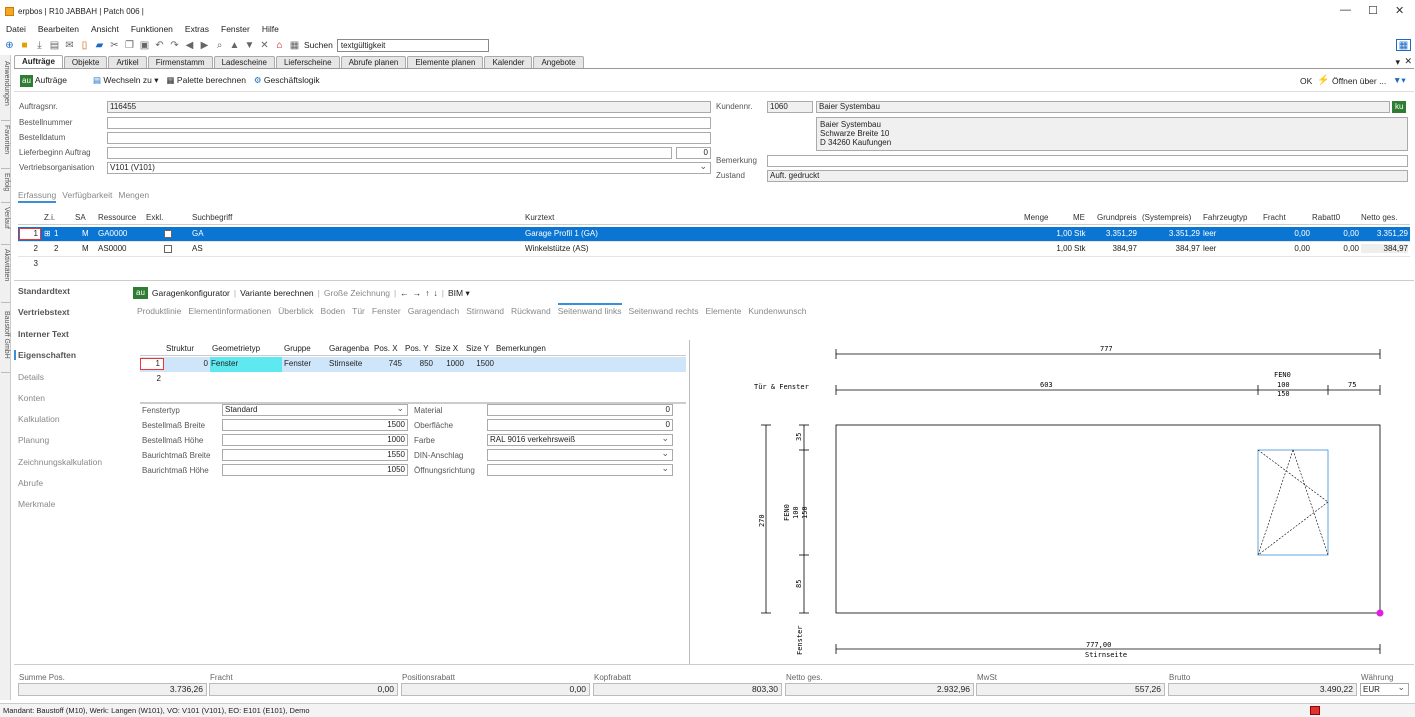 The image size is (1415, 717). What do you see at coordinates (279, 45) in the screenshot?
I see `home-icon: ⌂` at bounding box center [279, 45].